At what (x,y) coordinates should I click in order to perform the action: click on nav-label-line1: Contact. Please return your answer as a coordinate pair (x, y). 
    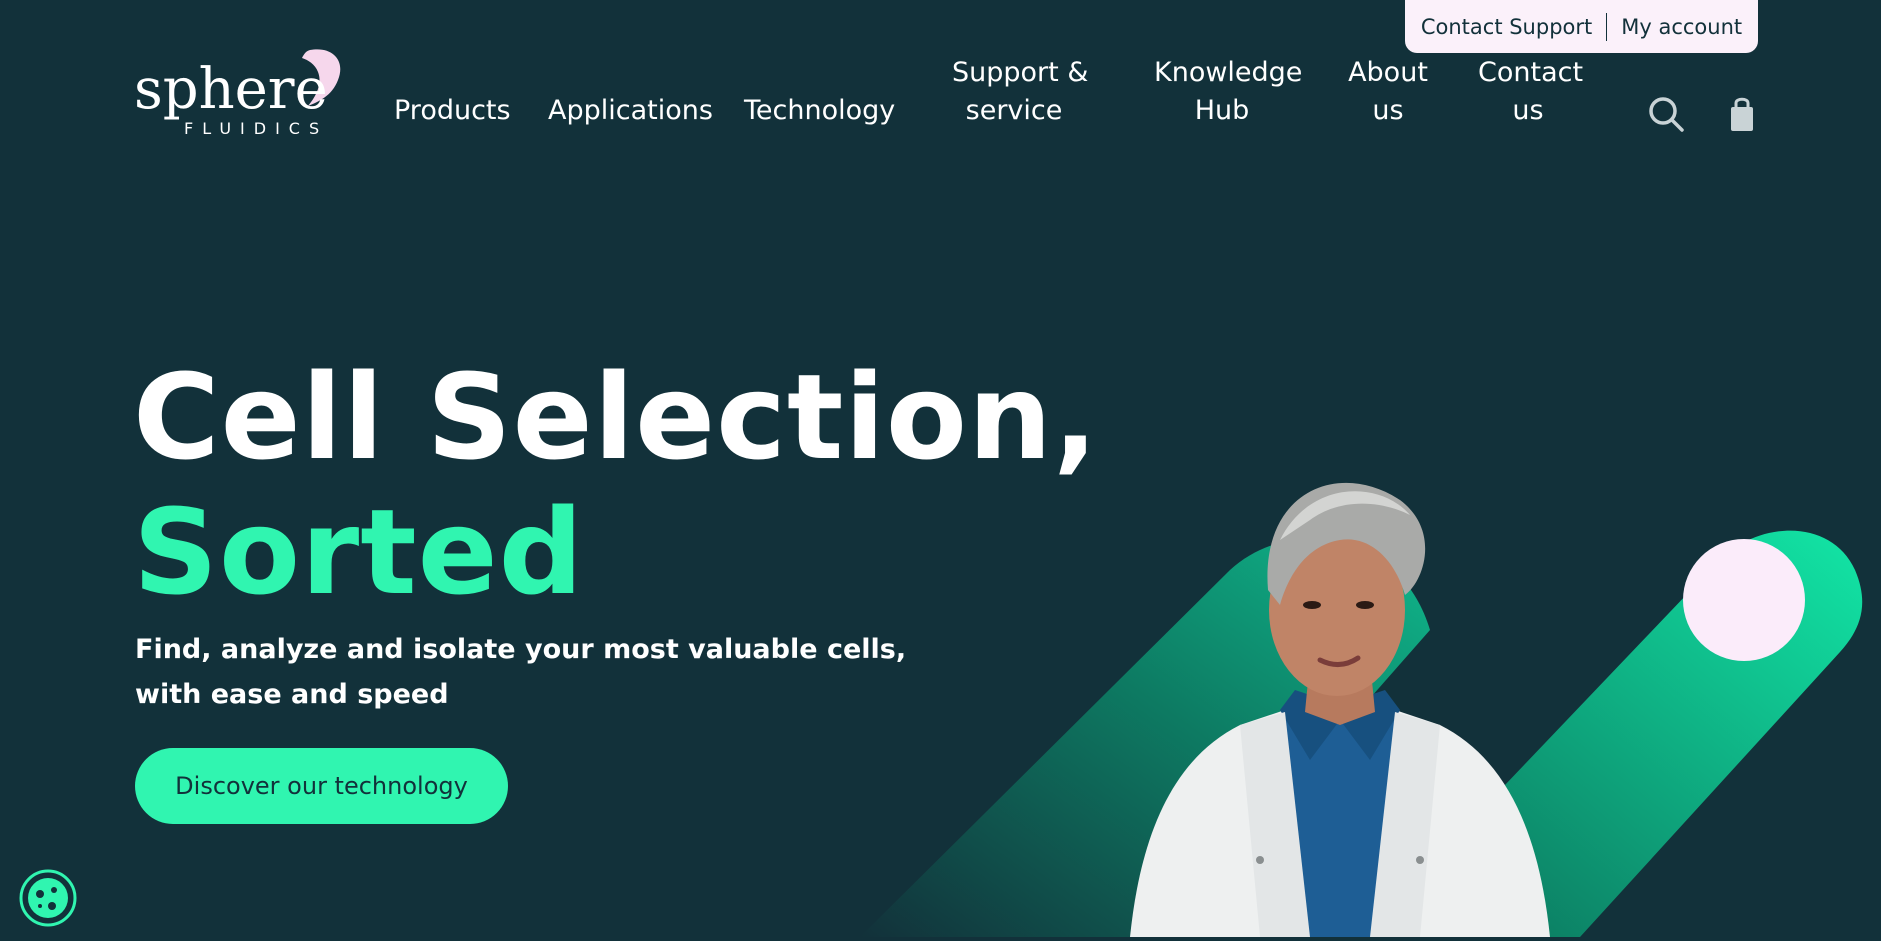
    Looking at the image, I should click on (1531, 72).